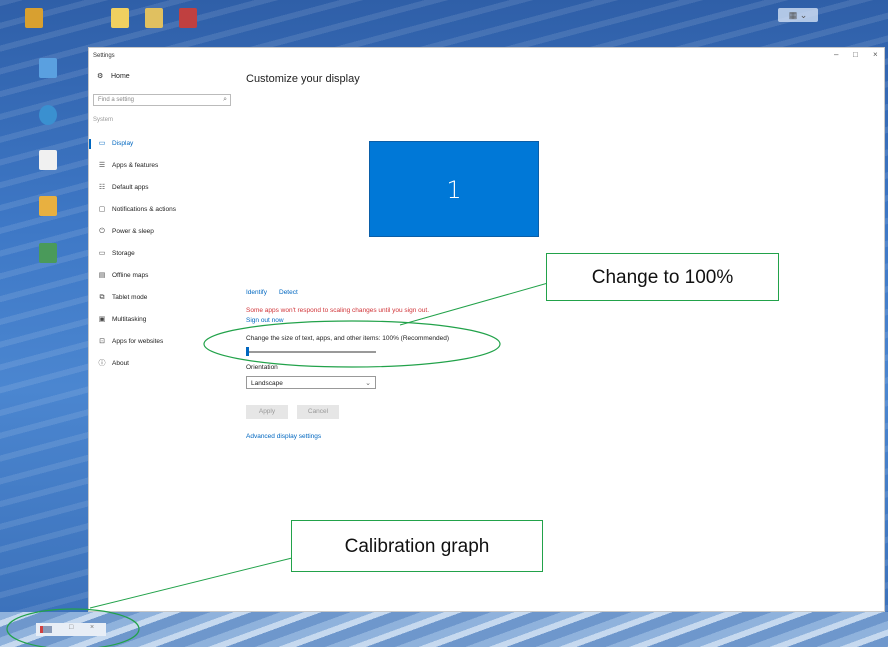 The image size is (888, 647). What do you see at coordinates (138, 341) in the screenshot?
I see `sidebar-item-label: Apps for websites` at bounding box center [138, 341].